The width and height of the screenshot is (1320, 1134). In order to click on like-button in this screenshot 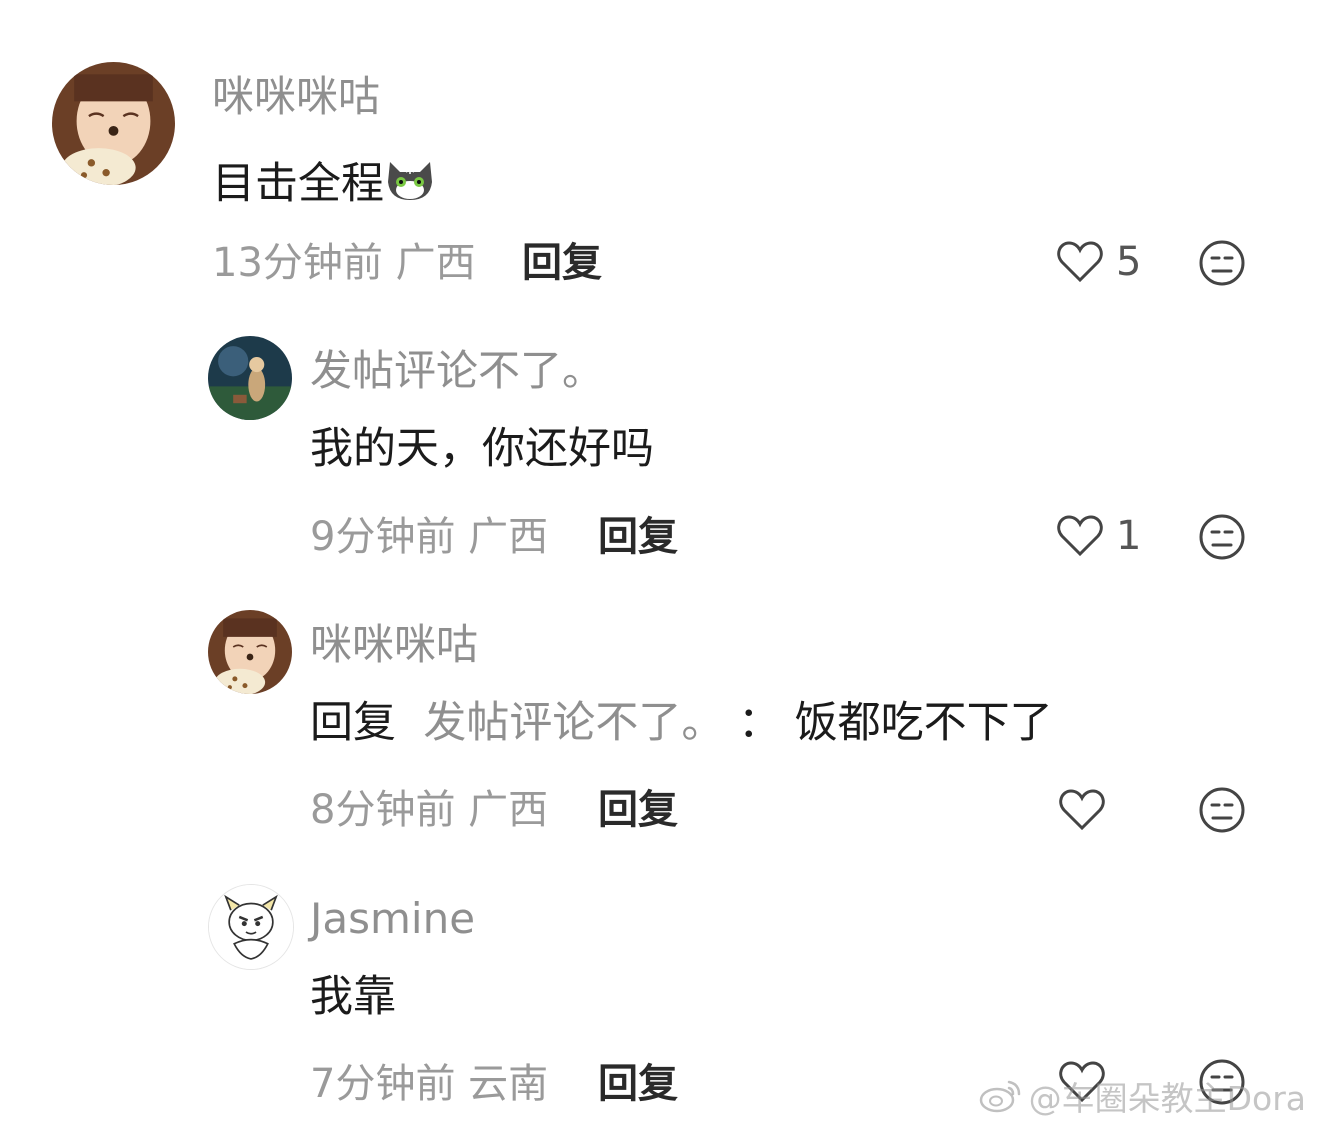, I will do `click(1088, 810)`.